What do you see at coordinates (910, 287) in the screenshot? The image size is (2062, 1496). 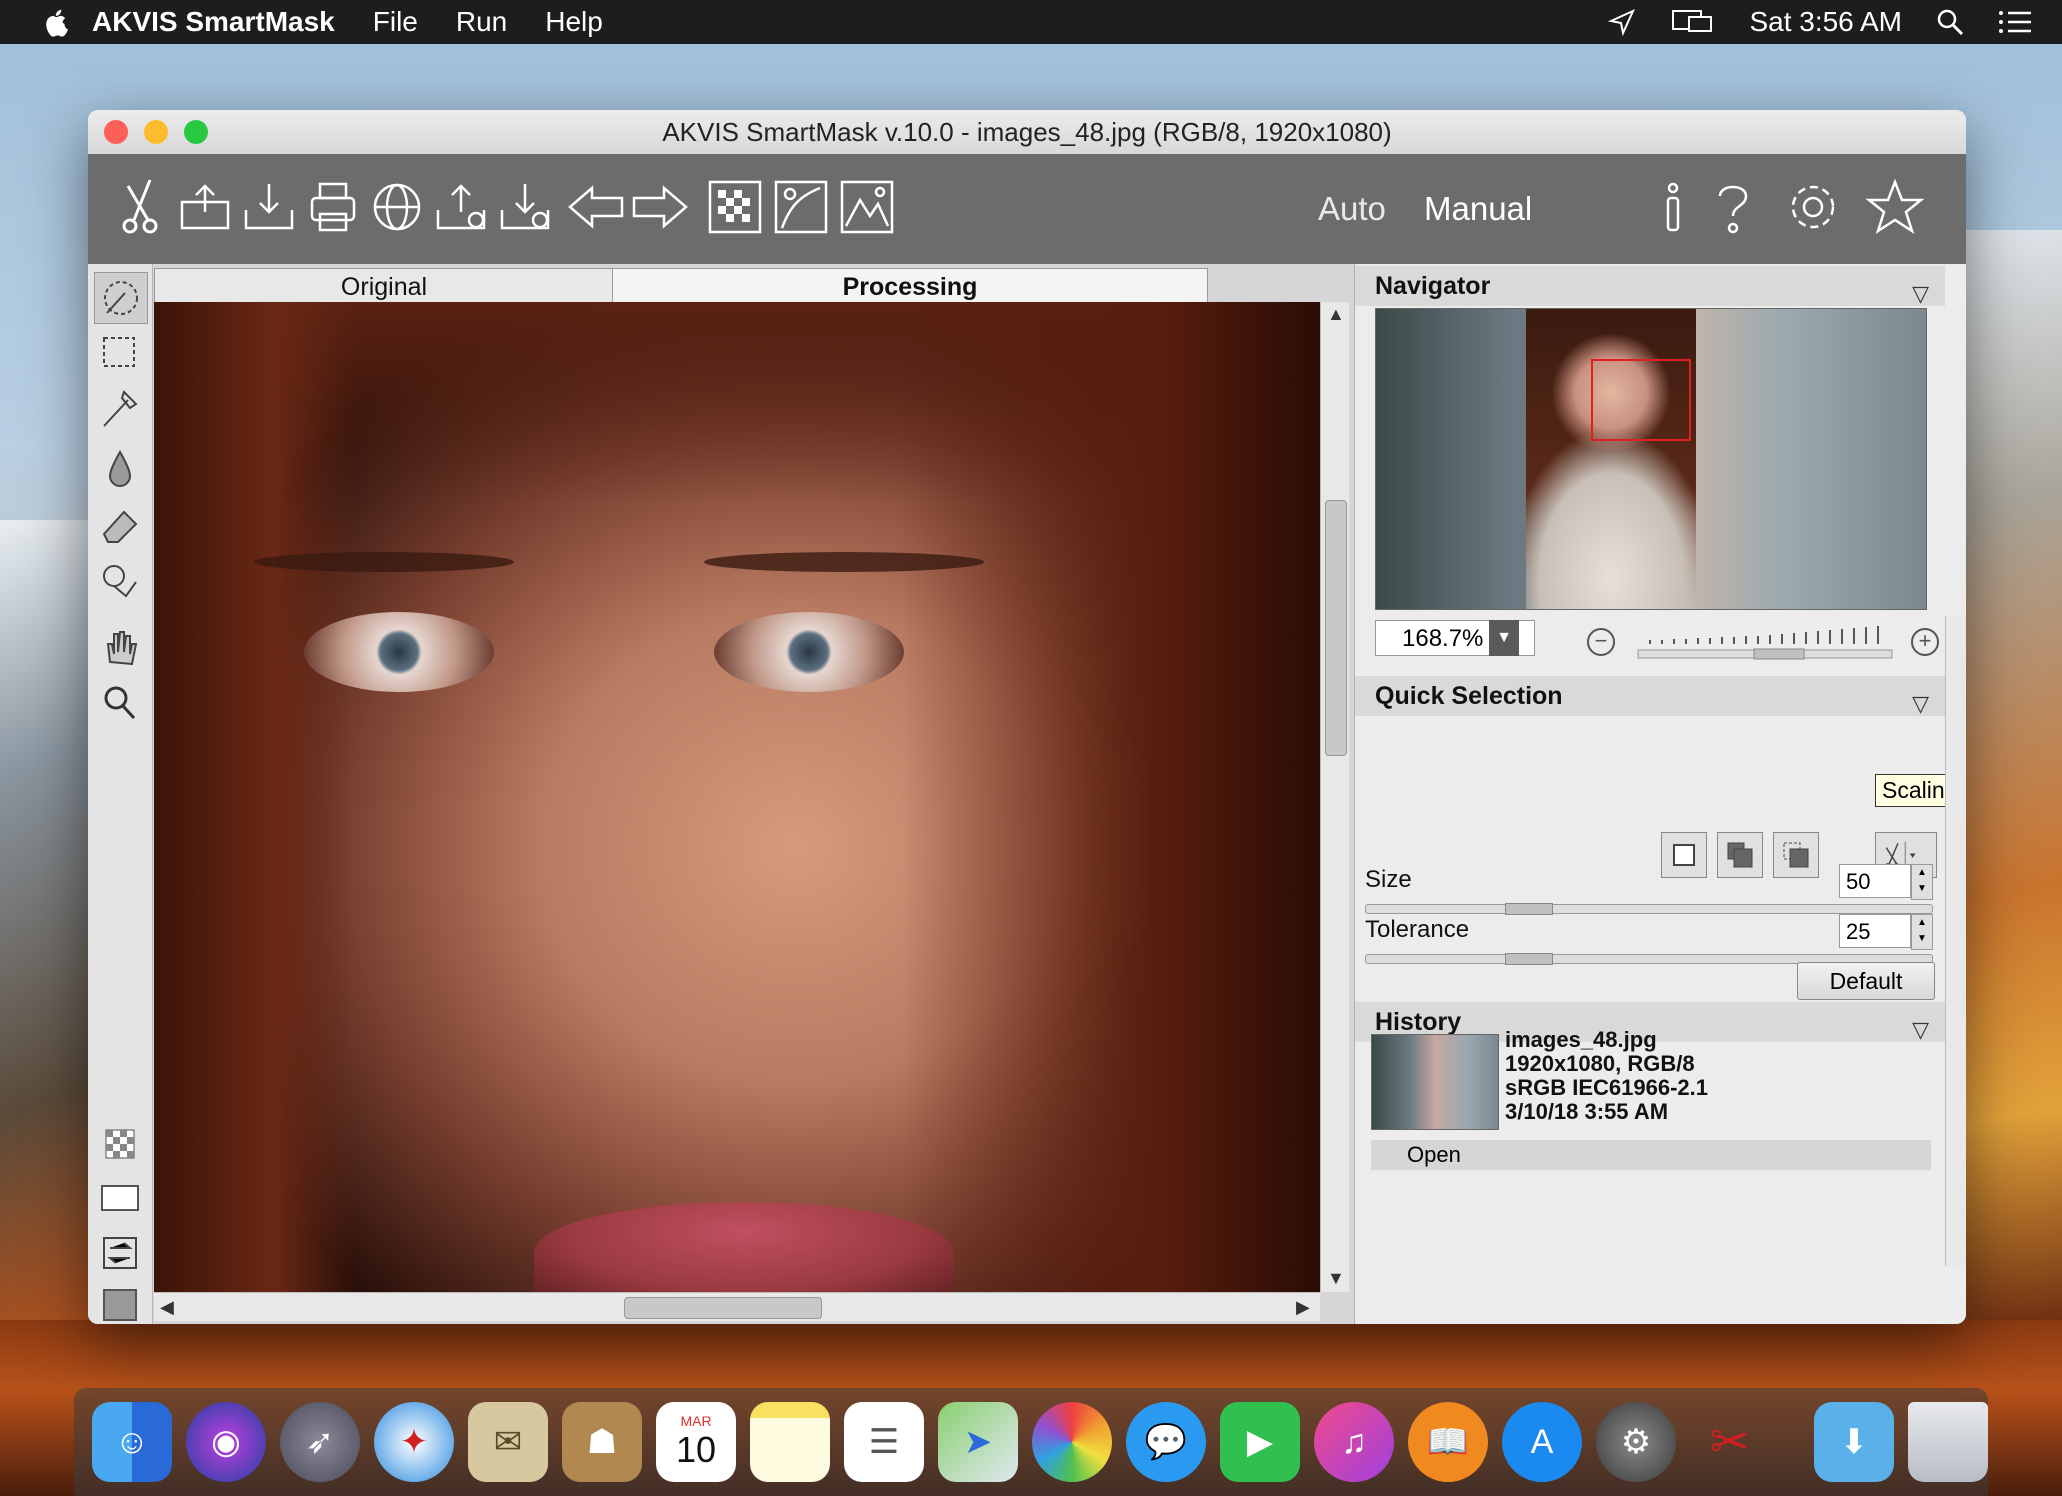 I see `tab-processing: Processing` at bounding box center [910, 287].